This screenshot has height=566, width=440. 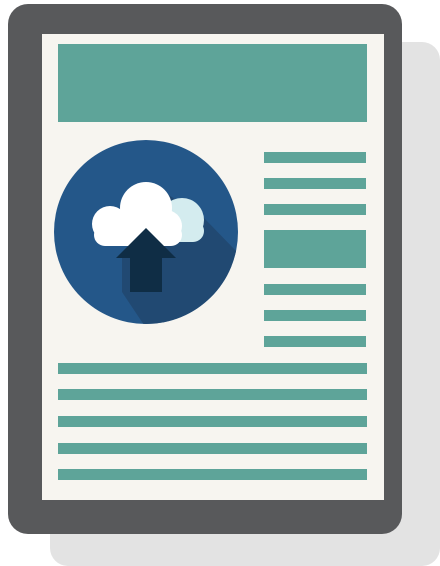 I want to click on side-block, so click(x=315, y=249).